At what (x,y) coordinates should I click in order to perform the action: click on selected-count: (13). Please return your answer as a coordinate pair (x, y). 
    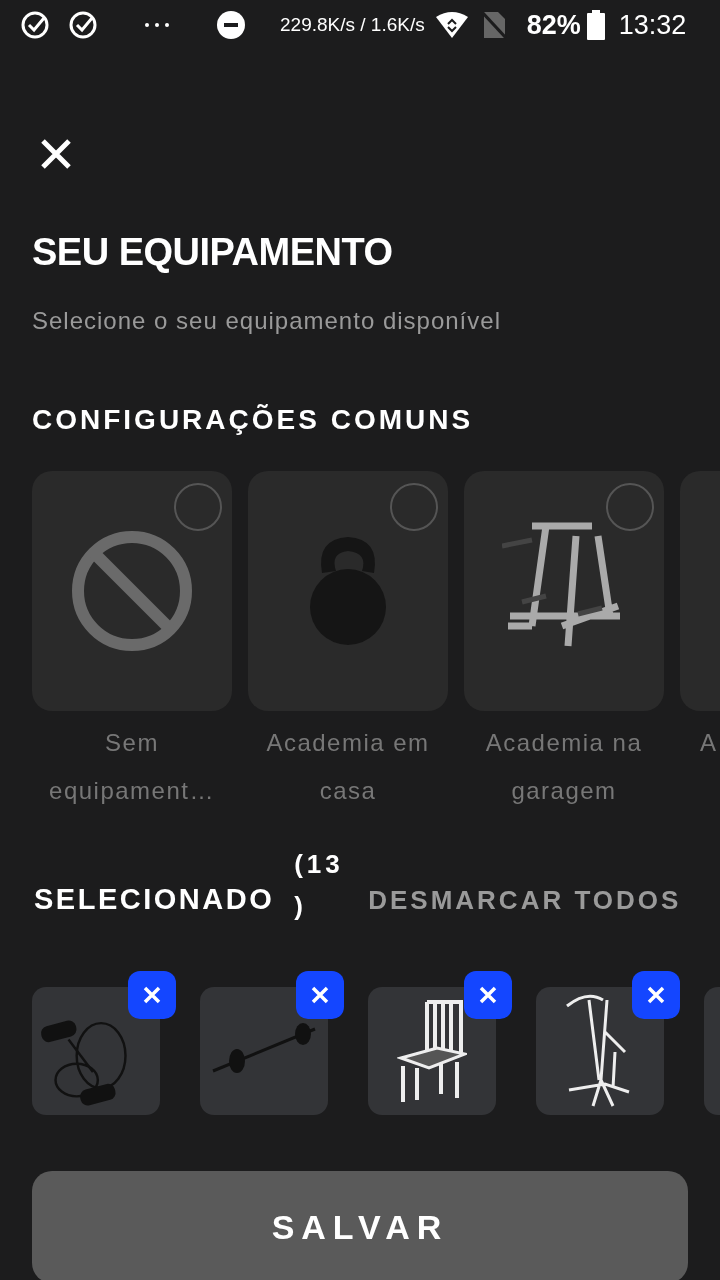
    Looking at the image, I should click on (319, 885).